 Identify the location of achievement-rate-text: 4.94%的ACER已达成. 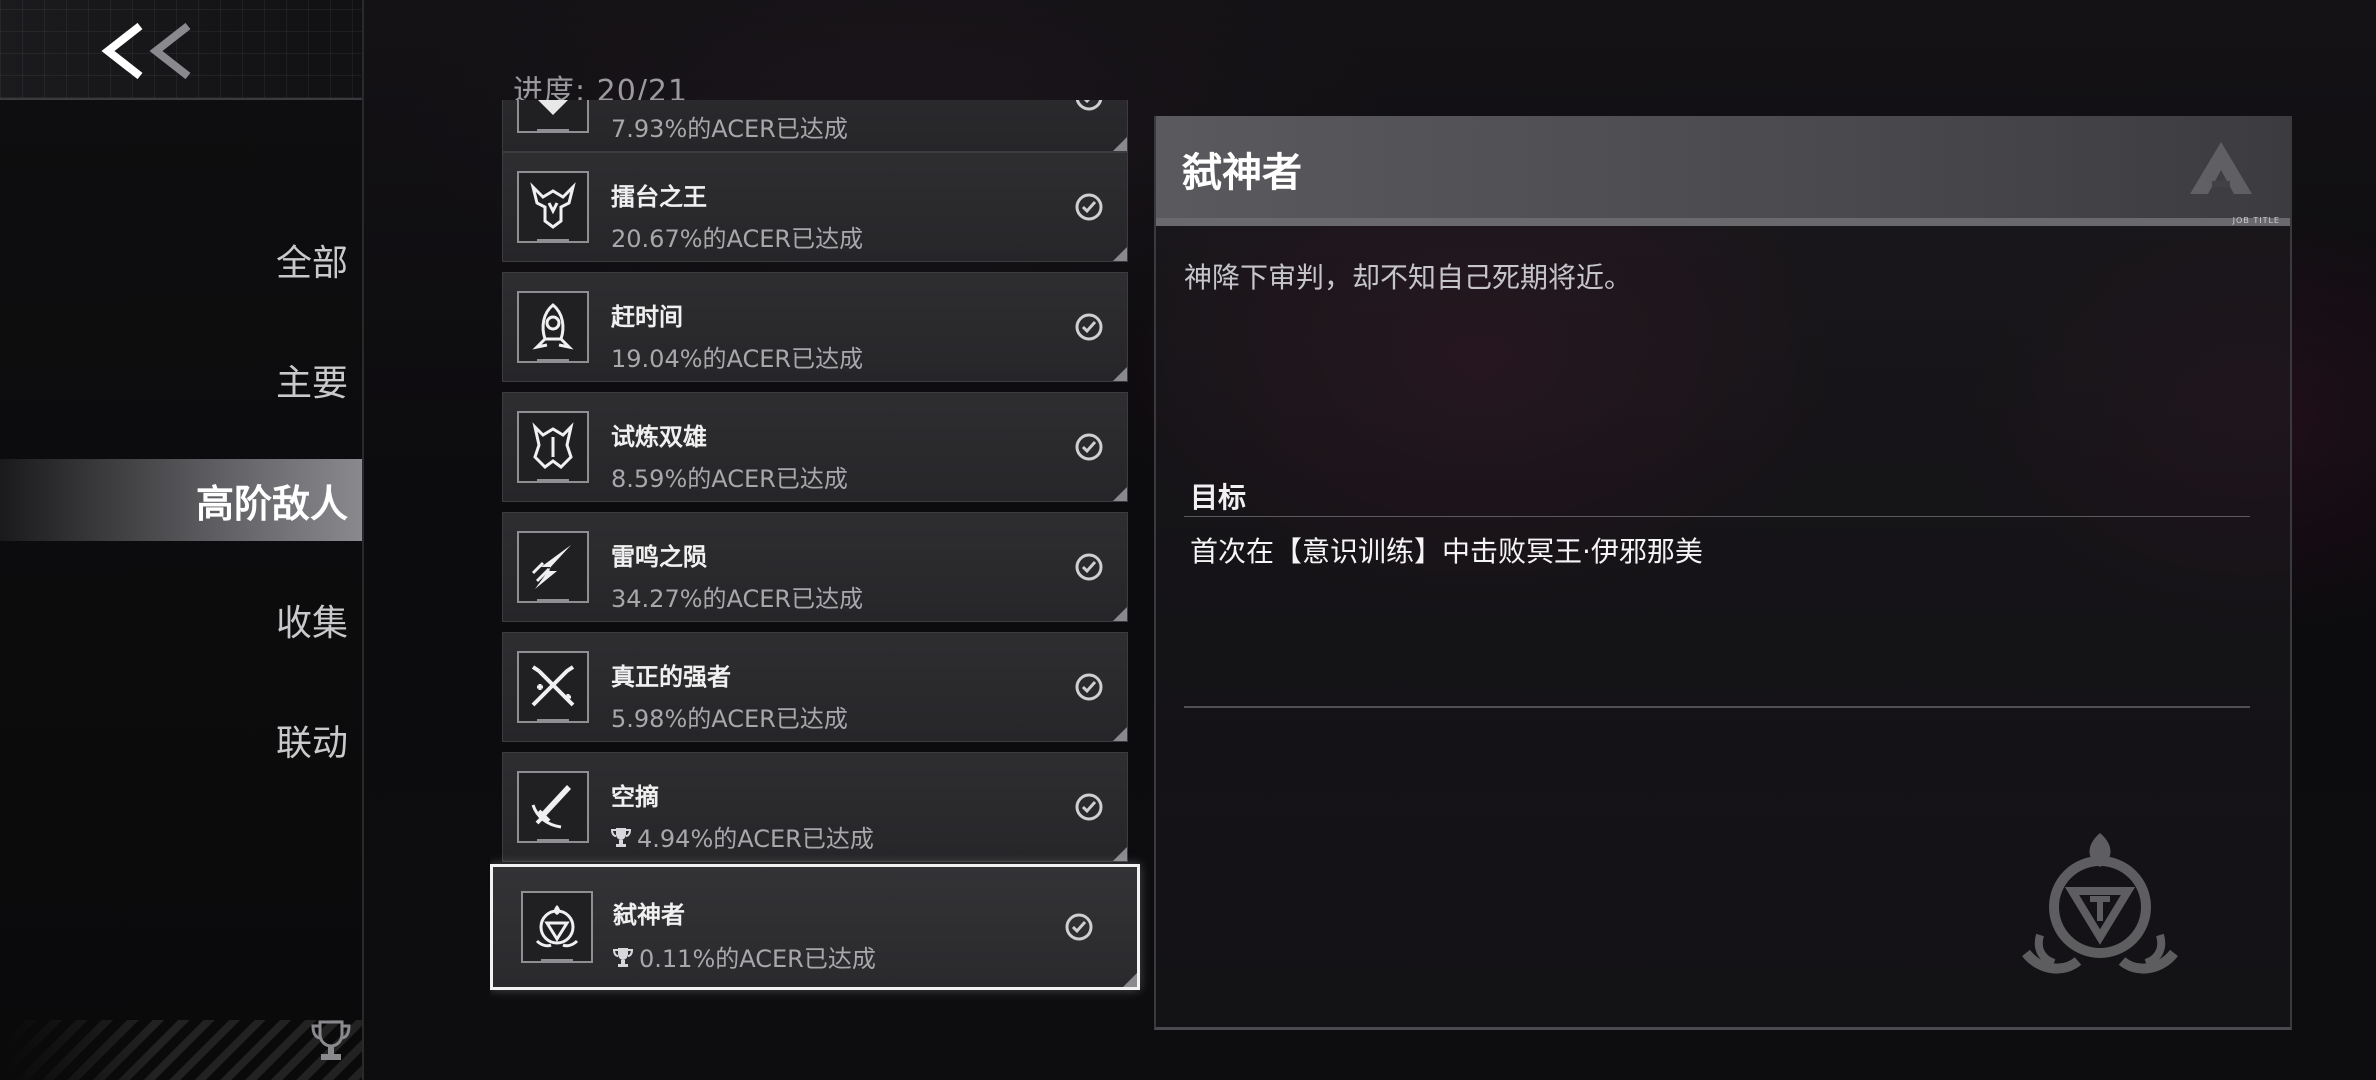
(755, 839).